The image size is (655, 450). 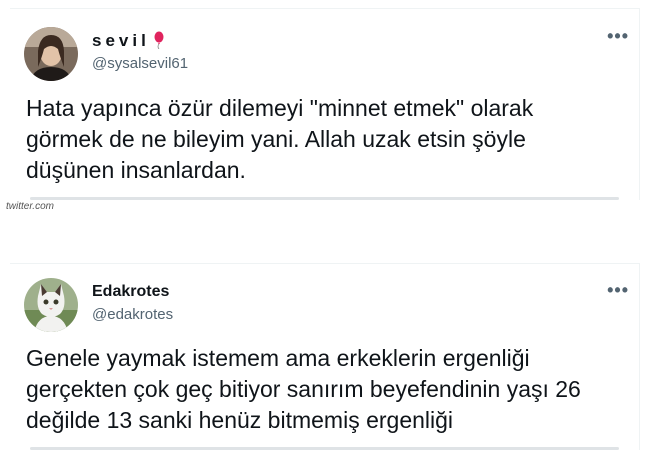 What do you see at coordinates (324, 198) in the screenshot?
I see `divider` at bounding box center [324, 198].